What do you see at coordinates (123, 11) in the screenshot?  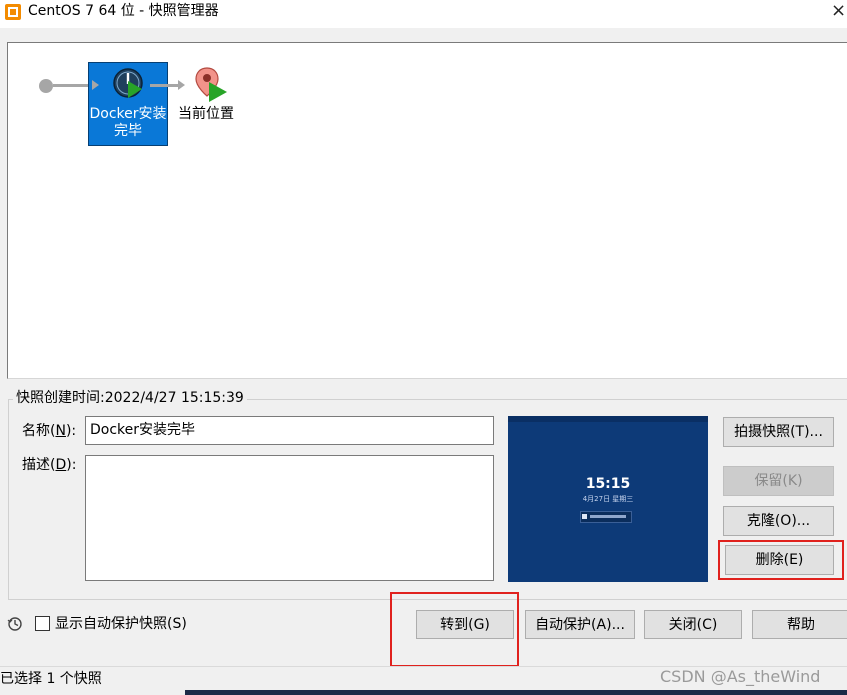 I see `window-title: CentOS 7 64 位 - 快照管理器` at bounding box center [123, 11].